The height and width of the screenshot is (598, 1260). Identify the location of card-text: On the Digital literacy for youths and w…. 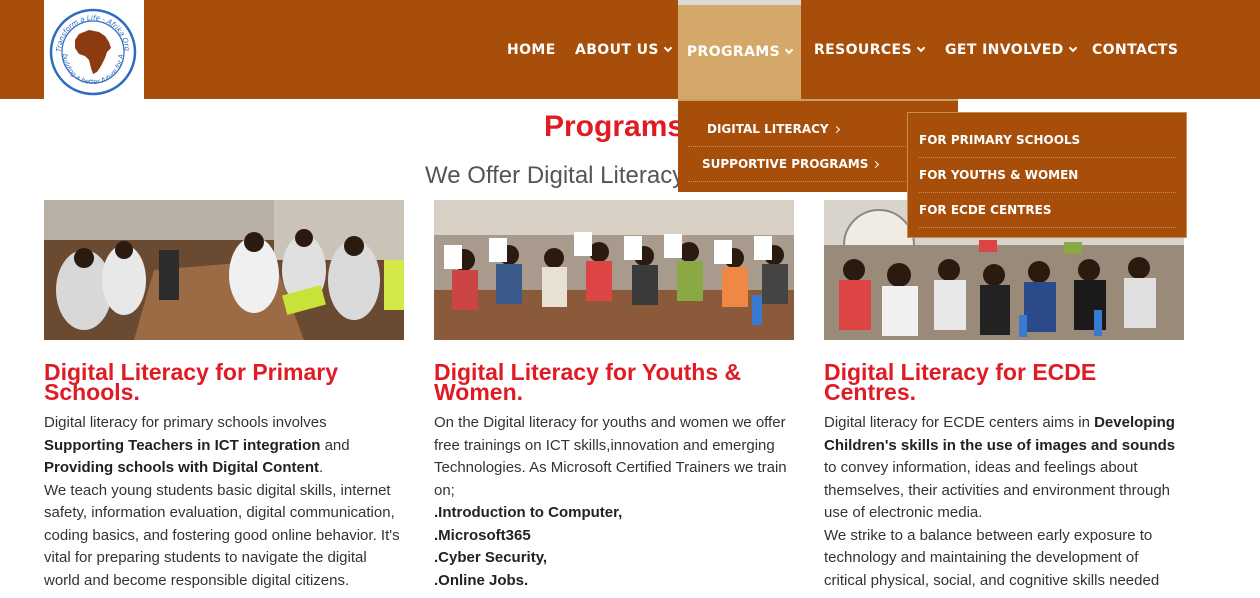
(610, 456).